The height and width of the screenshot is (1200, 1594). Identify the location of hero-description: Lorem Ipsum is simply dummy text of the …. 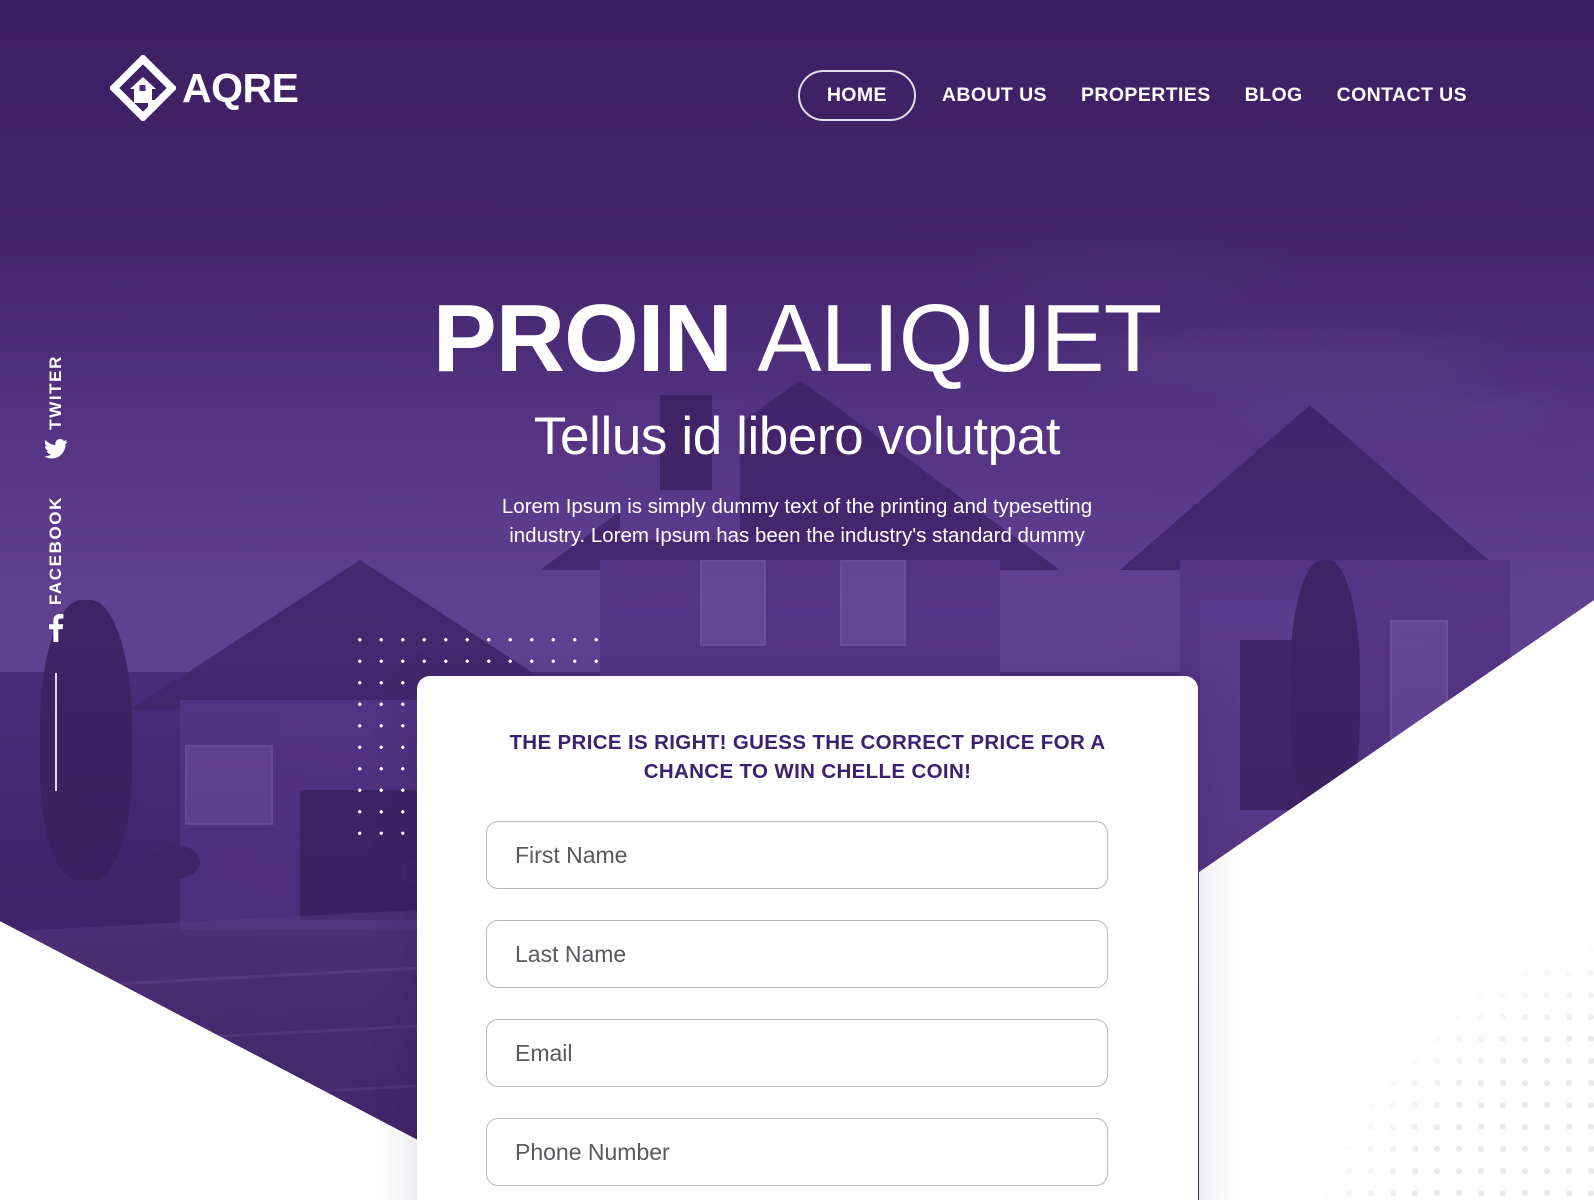
(797, 521).